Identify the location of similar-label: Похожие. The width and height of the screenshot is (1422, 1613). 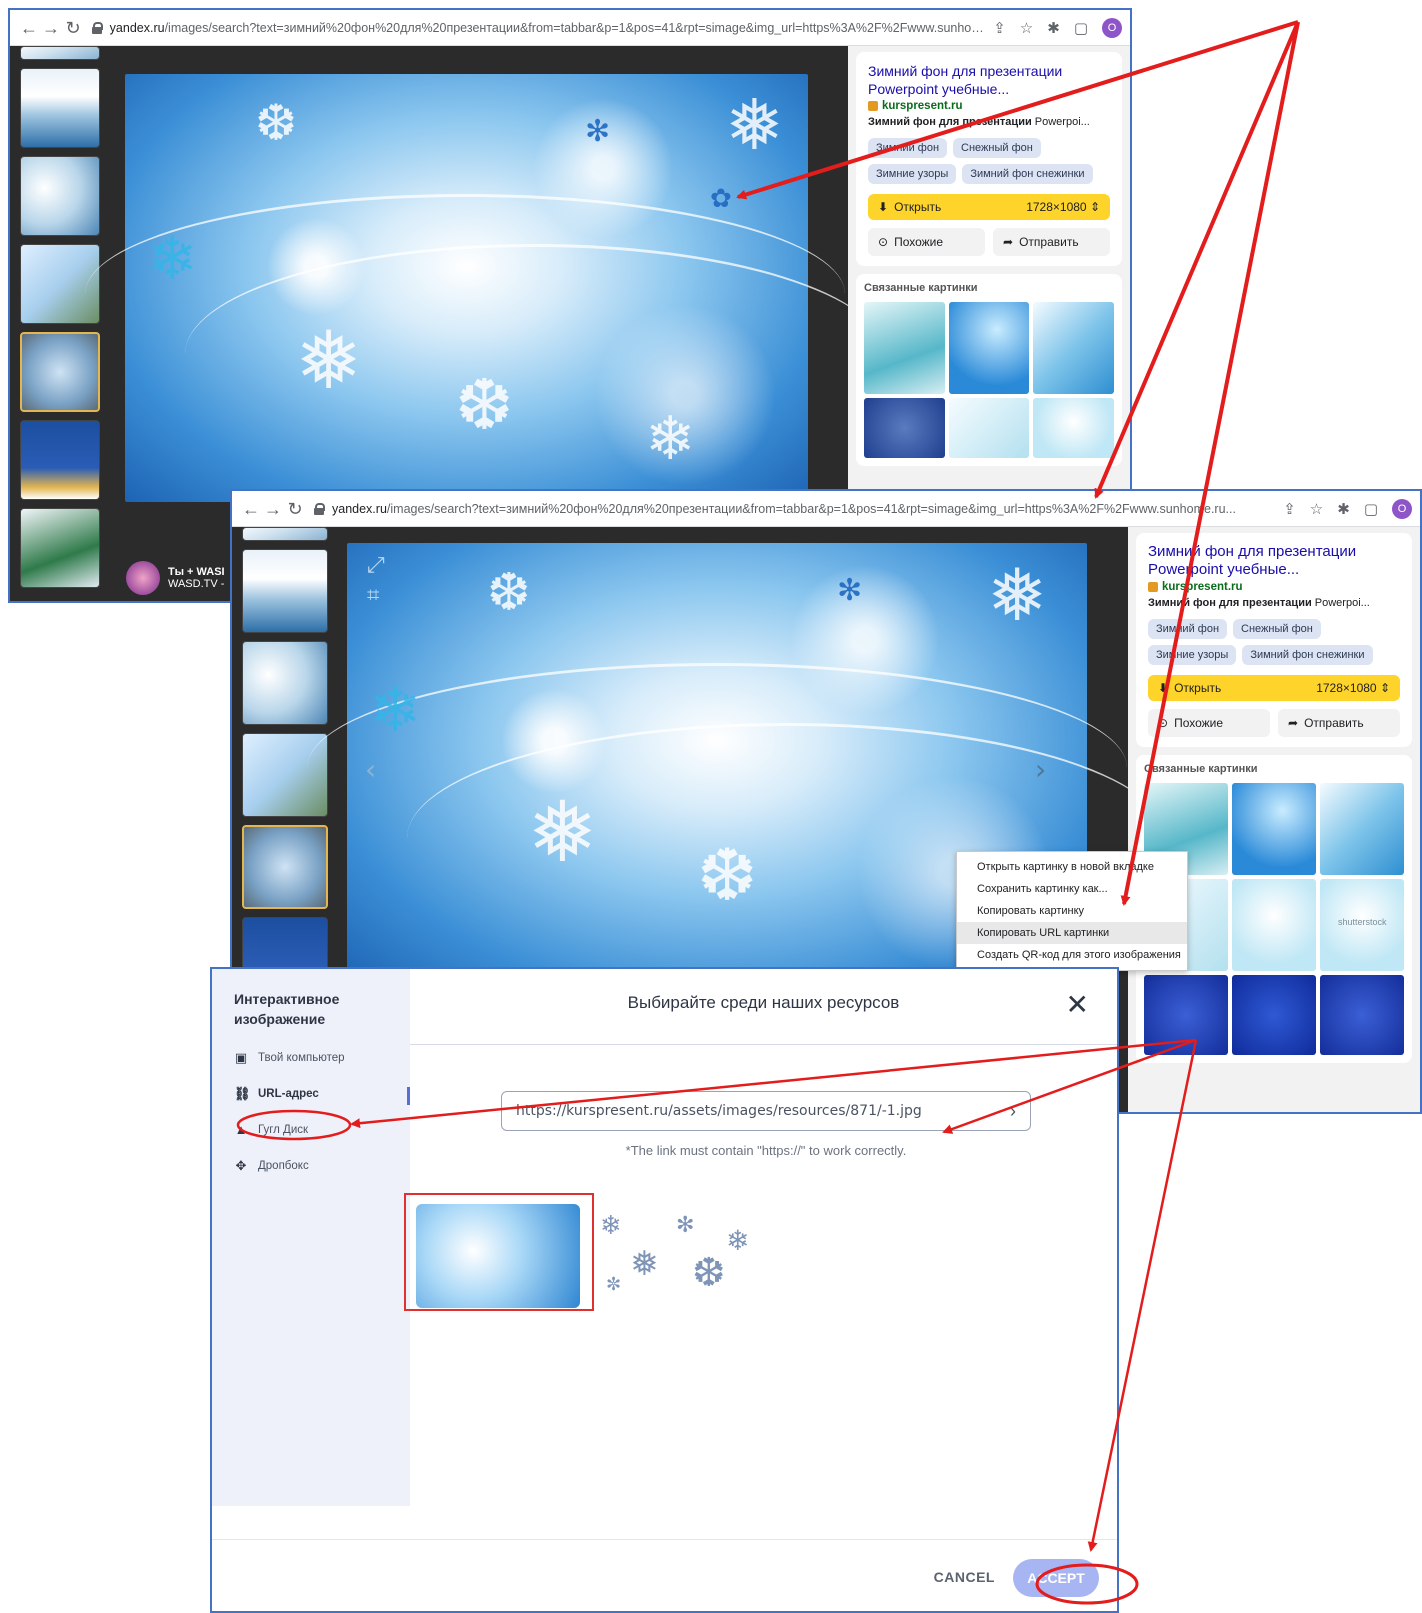
(1199, 723).